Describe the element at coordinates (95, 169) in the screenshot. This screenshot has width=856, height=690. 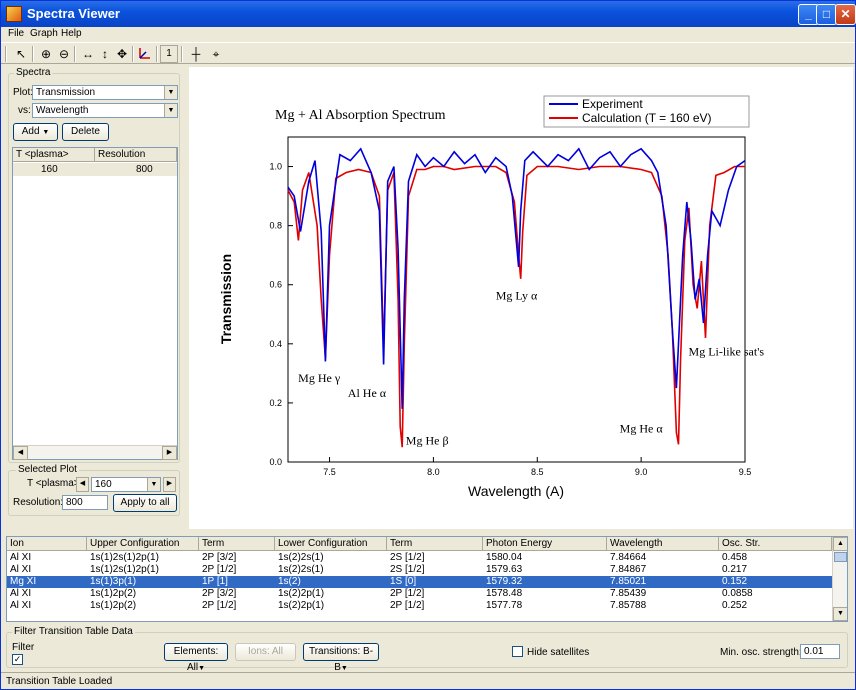
I see `list-item: 160 800` at that location.